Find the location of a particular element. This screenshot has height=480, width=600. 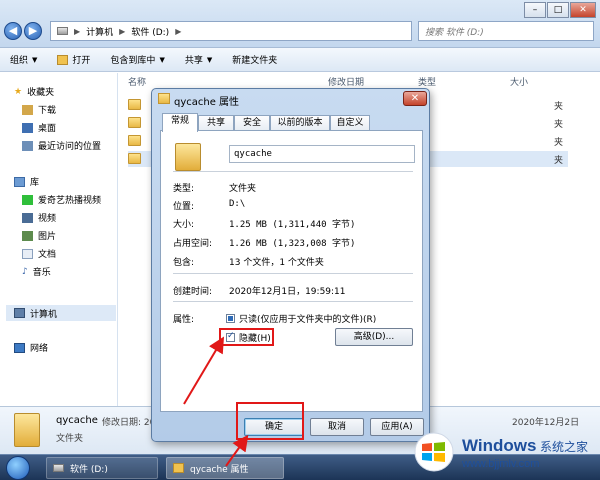

tab-general: 常规 is located at coordinates (180, 122).